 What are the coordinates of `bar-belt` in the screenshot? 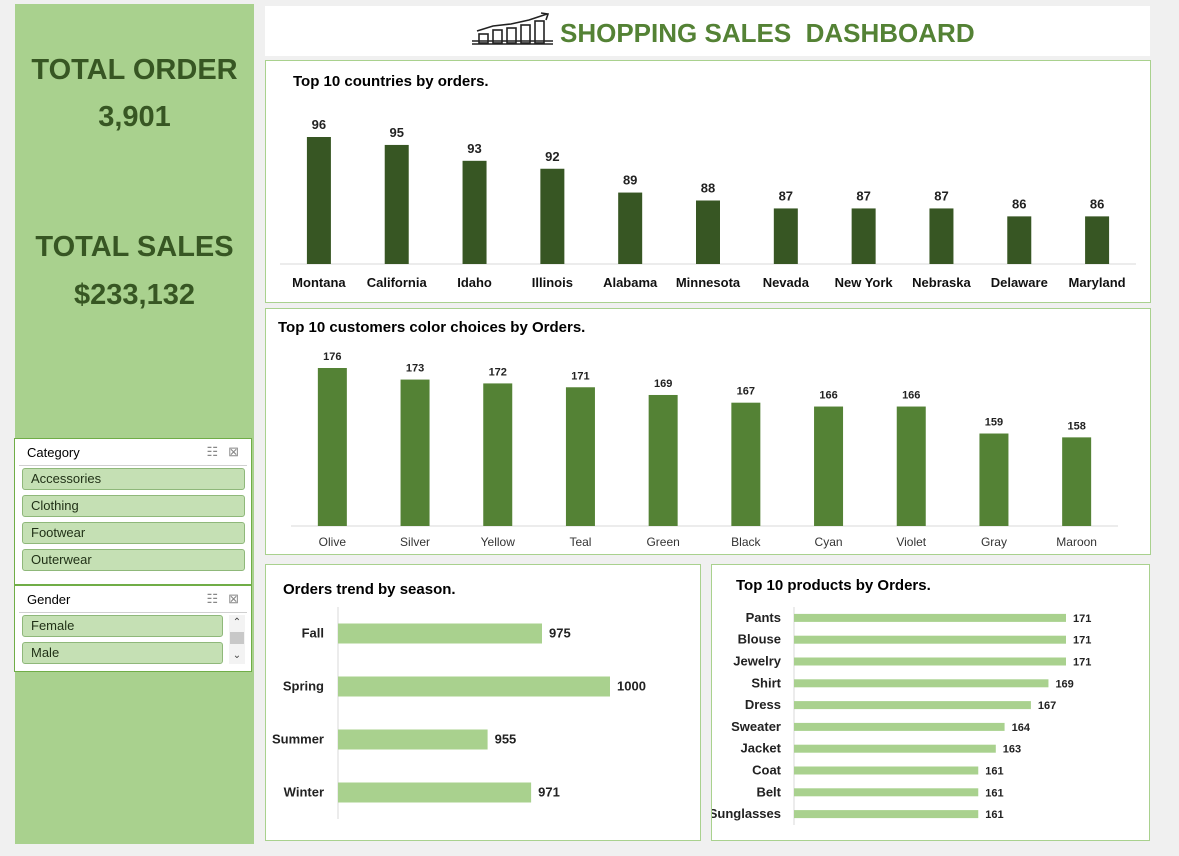 It's located at (886, 792).